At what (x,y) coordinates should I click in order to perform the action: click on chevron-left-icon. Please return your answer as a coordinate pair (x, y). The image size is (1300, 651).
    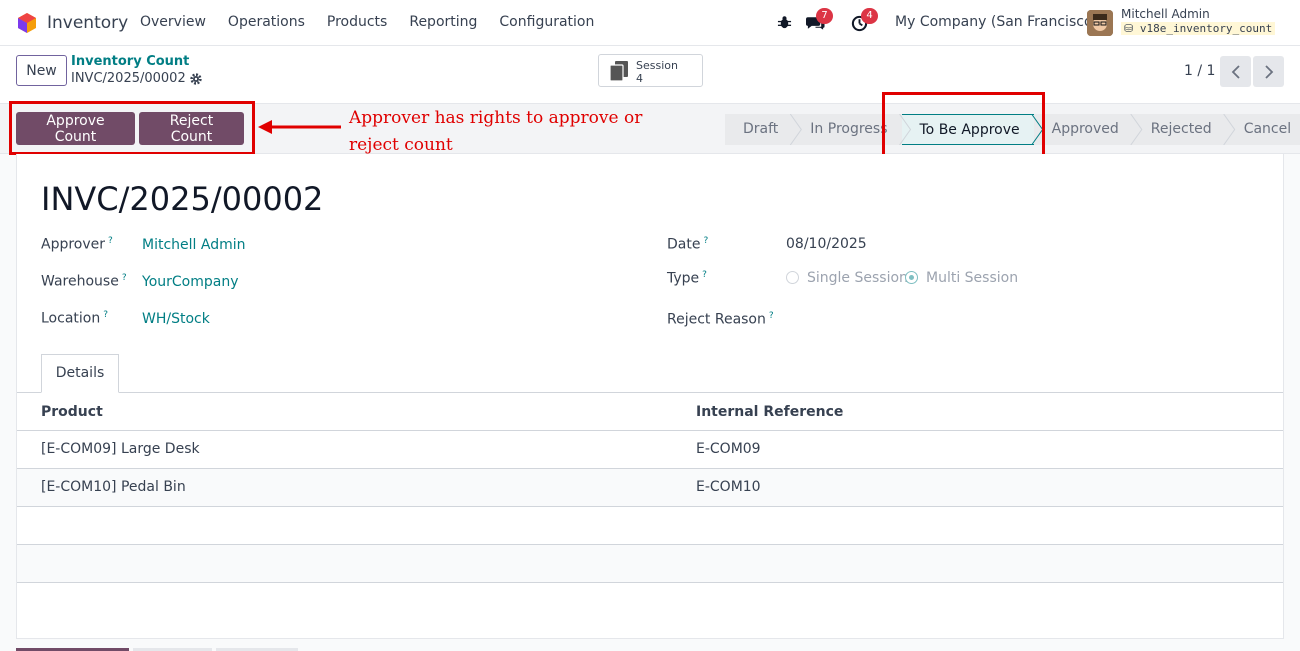
    Looking at the image, I should click on (1235, 71).